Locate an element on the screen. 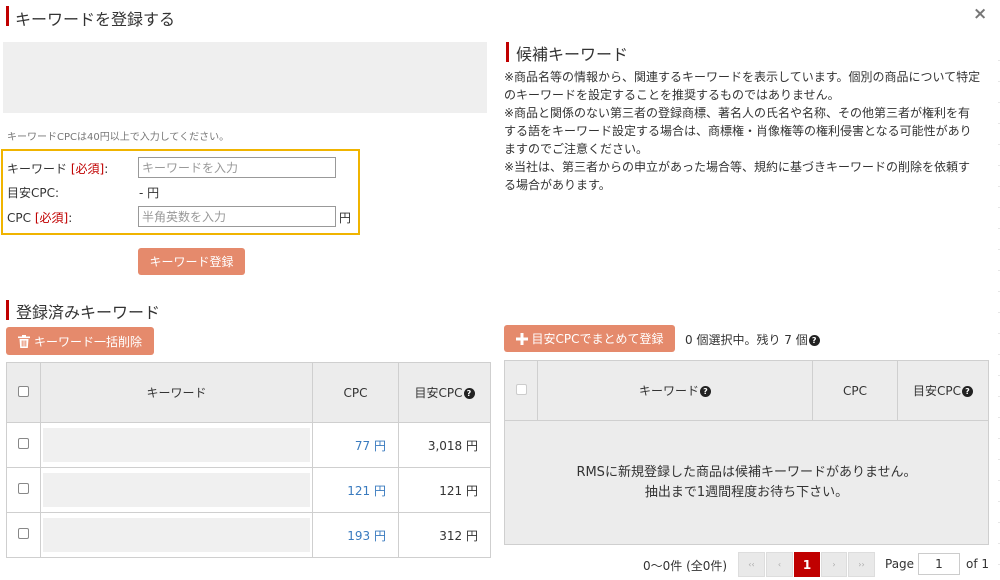  selection-status: 0 個選択中。残り 7 個? is located at coordinates (752, 339).